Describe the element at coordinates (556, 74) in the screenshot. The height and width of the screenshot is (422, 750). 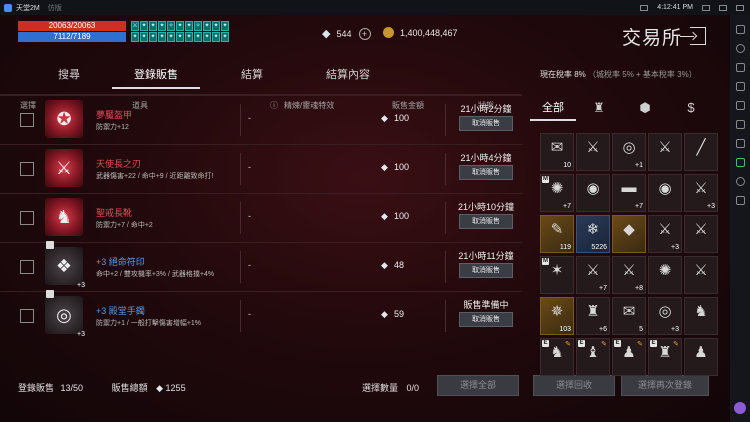
I see `tax-label: 現在稅率` at that location.